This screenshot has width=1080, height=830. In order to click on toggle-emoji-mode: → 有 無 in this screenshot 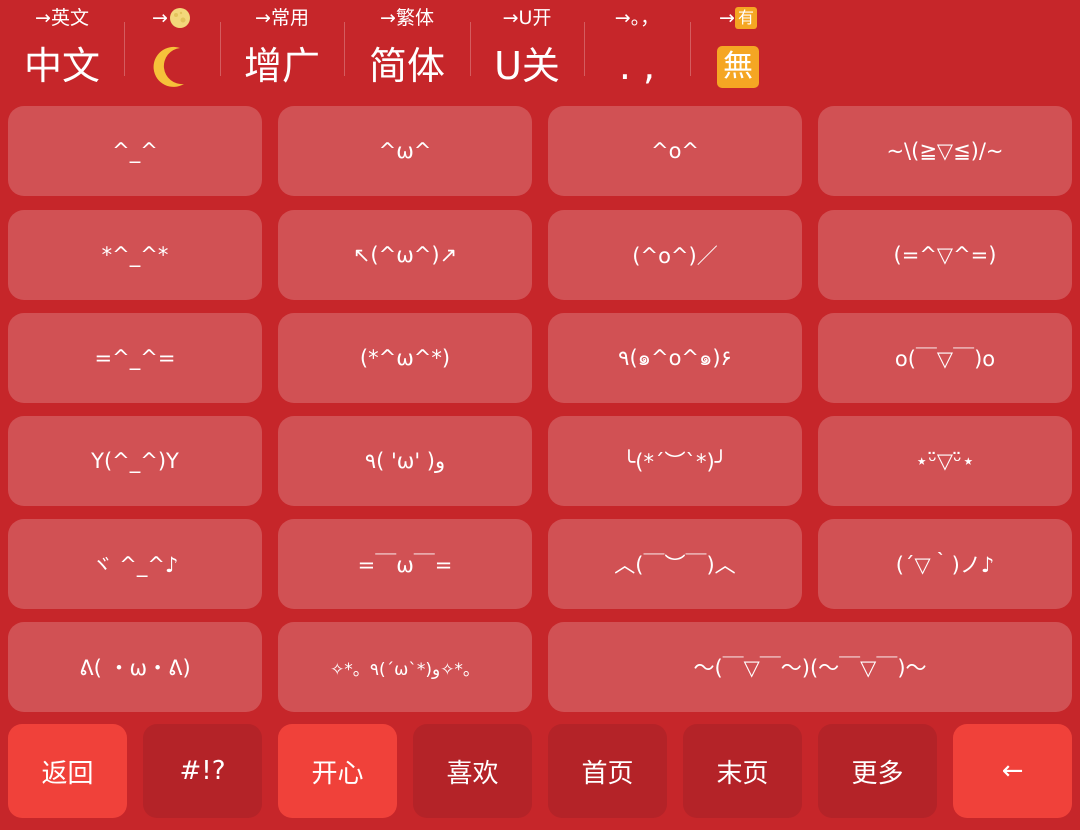, I will do `click(738, 50)`.